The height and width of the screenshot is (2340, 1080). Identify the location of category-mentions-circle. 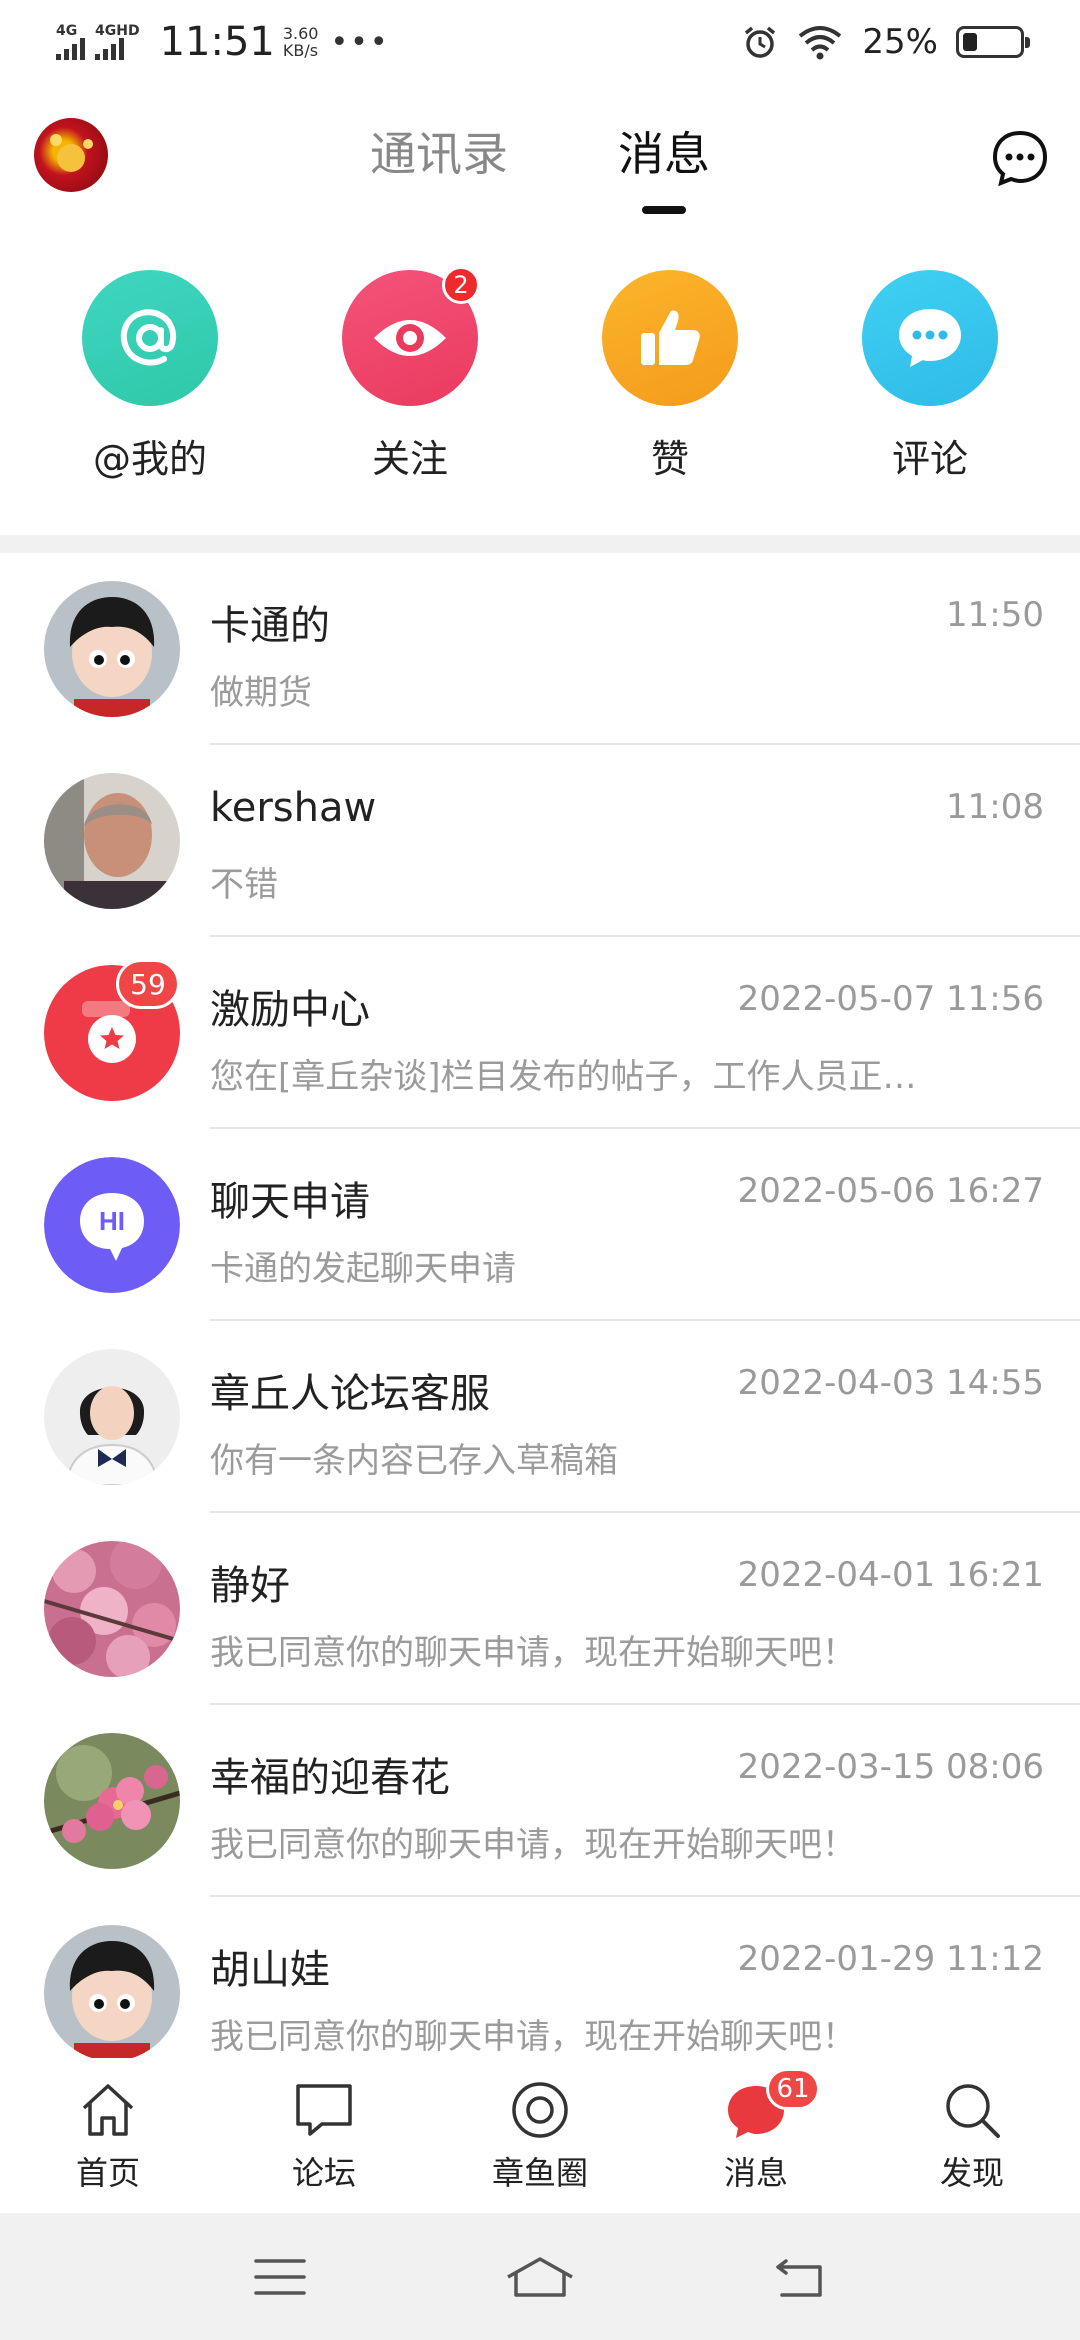
(150, 338).